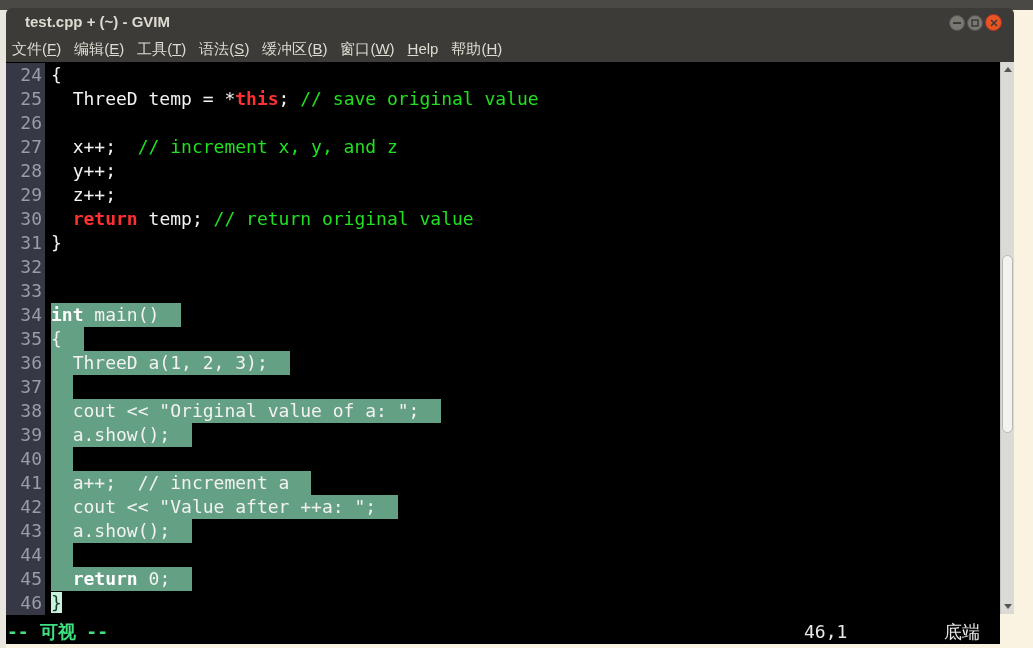  I want to click on line-number: 24, so click(25, 75).